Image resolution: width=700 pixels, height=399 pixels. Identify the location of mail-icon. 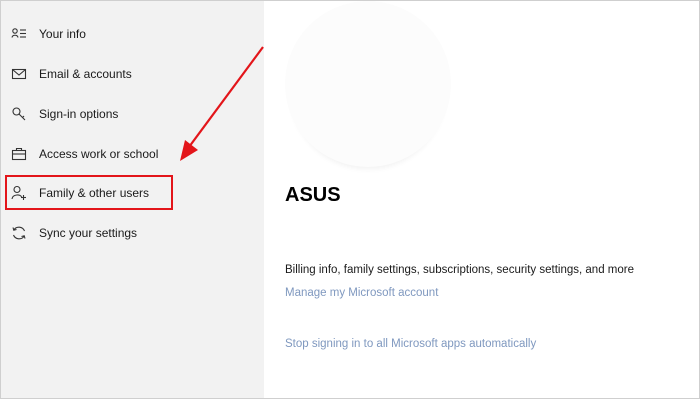
(19, 74).